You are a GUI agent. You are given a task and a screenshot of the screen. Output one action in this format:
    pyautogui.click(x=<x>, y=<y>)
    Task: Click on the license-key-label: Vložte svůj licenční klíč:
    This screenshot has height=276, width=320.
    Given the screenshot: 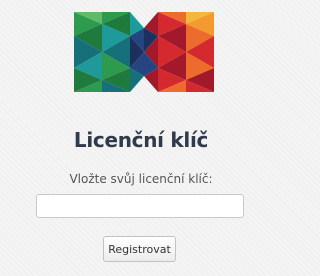 What is the action you would take?
    pyautogui.click(x=141, y=179)
    